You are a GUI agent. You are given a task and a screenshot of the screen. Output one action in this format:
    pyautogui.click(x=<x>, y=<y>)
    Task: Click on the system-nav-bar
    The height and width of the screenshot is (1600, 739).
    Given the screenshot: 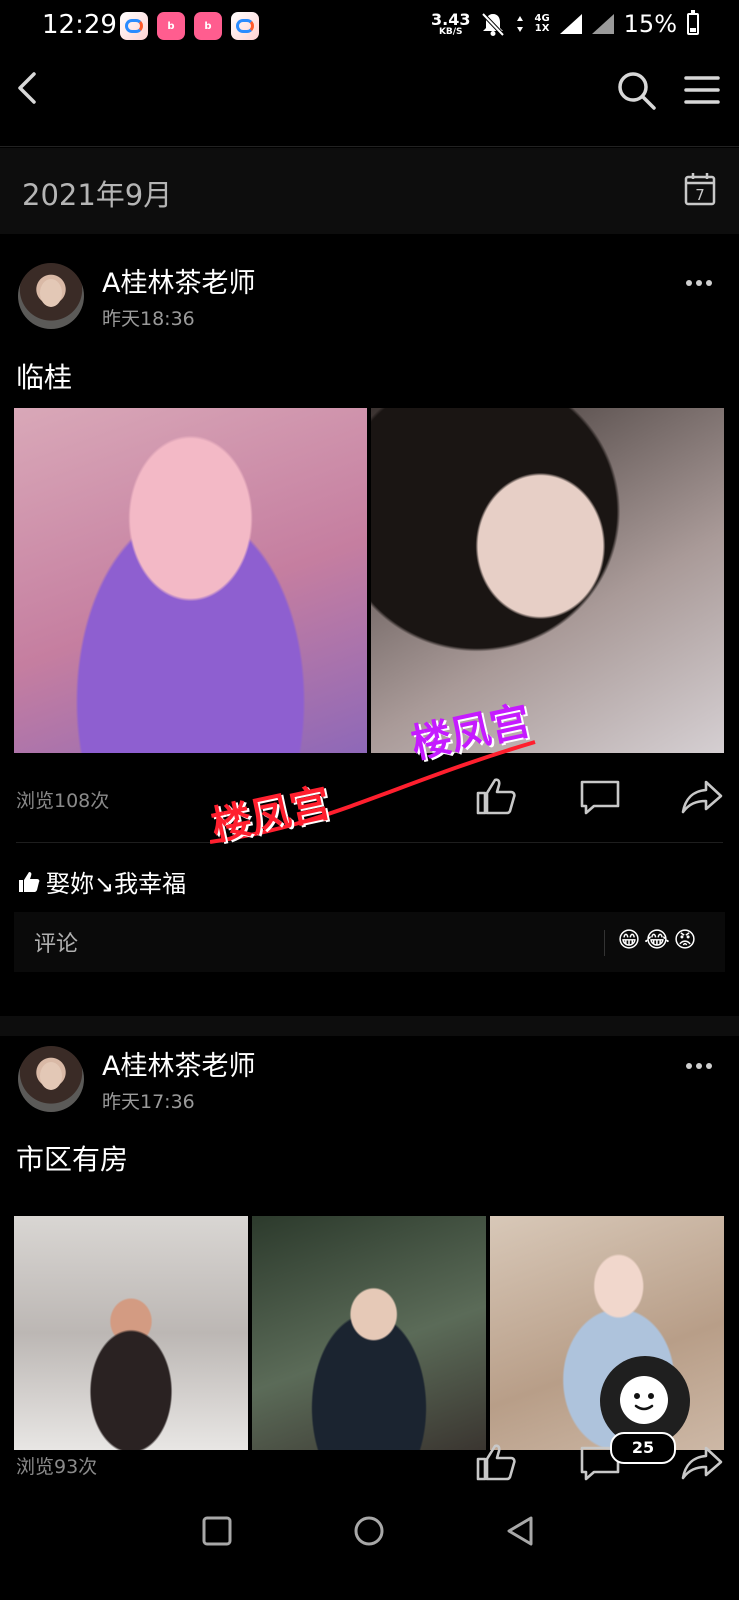 What is the action you would take?
    pyautogui.click(x=369, y=1545)
    